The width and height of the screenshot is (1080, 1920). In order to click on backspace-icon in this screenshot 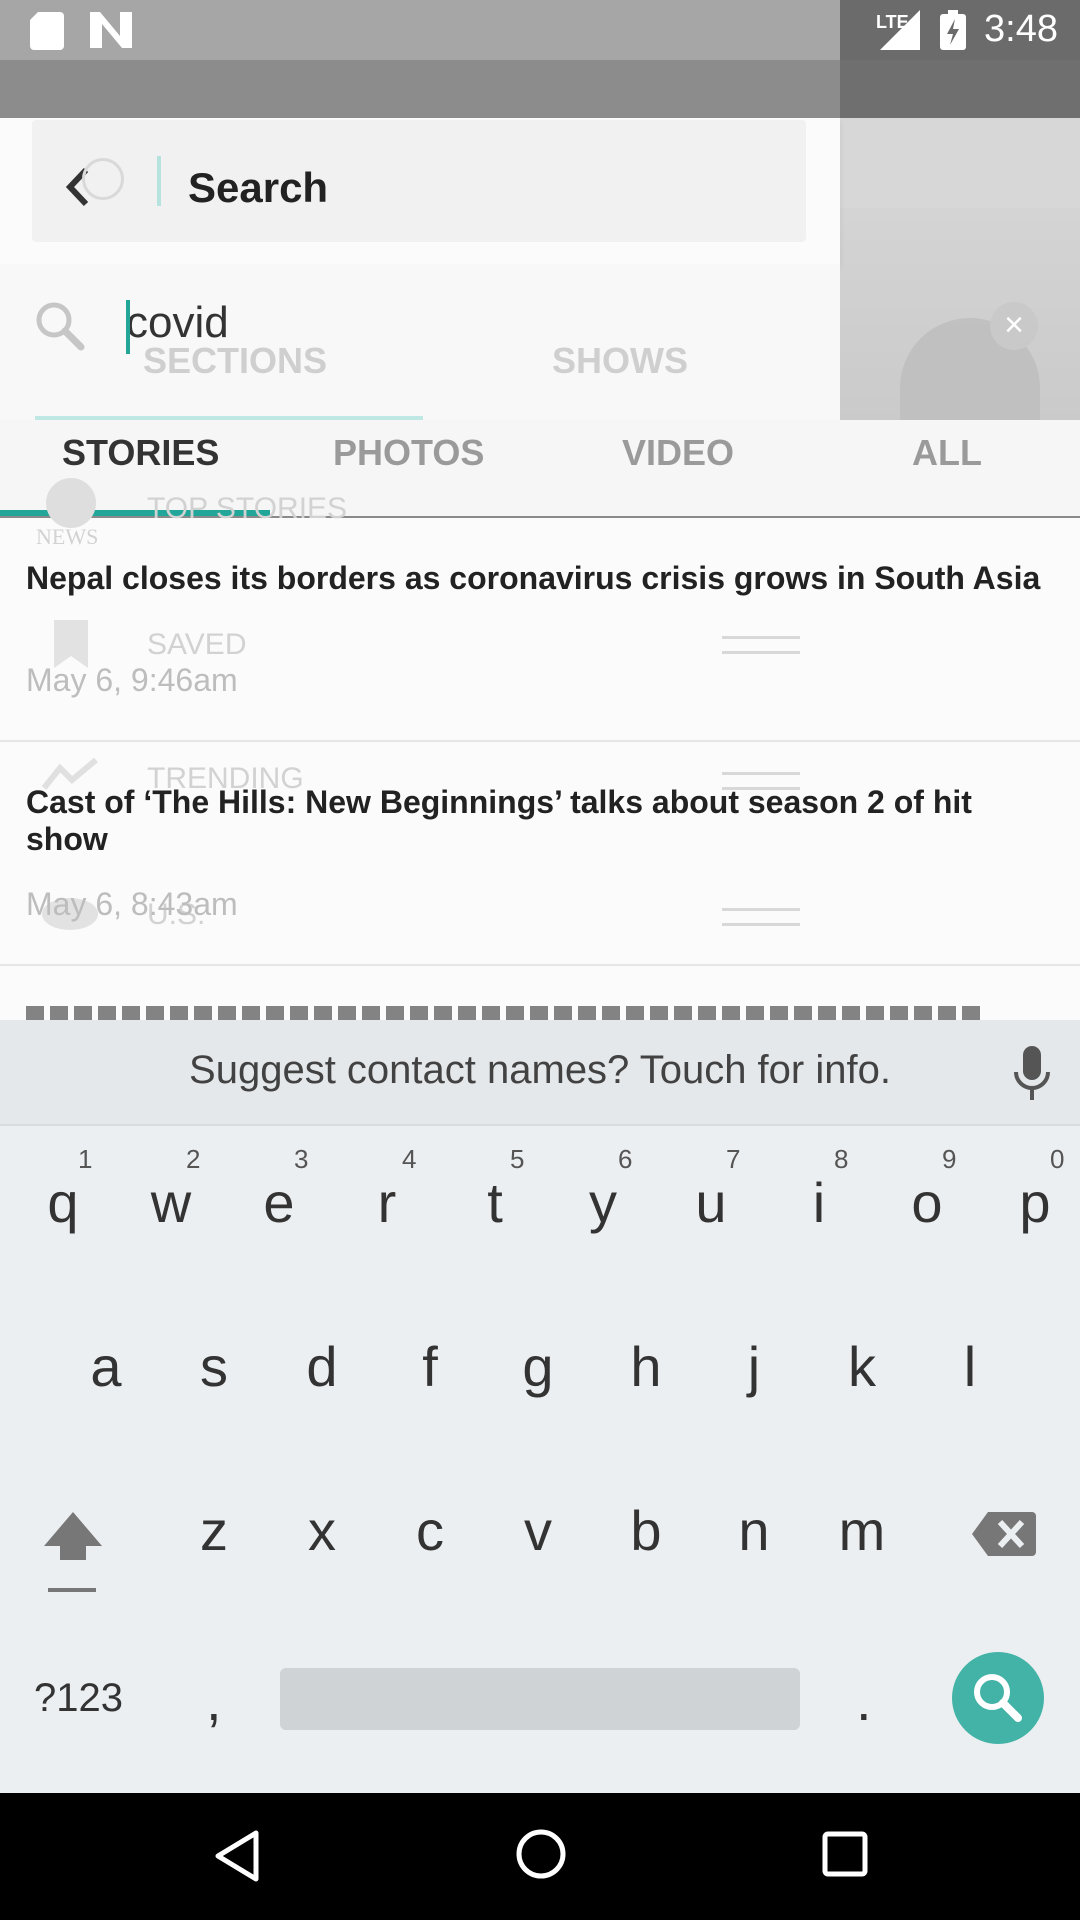, I will do `click(1004, 1534)`.